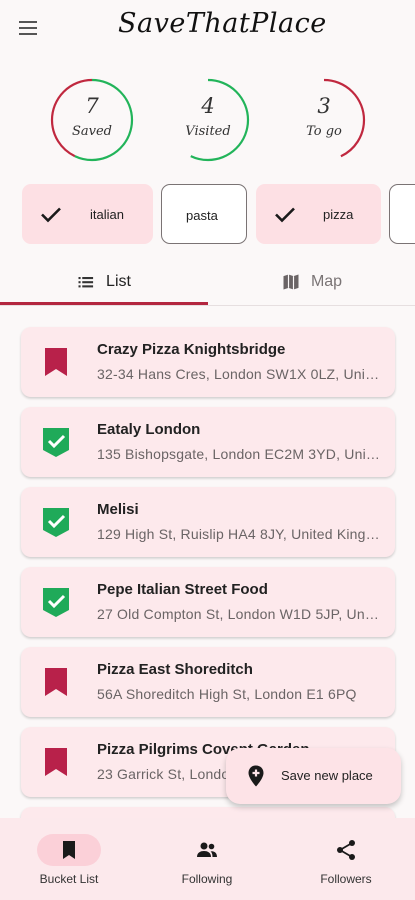 This screenshot has width=415, height=900. What do you see at coordinates (91, 131) in the screenshot?
I see `stat-saved-label: Saved` at bounding box center [91, 131].